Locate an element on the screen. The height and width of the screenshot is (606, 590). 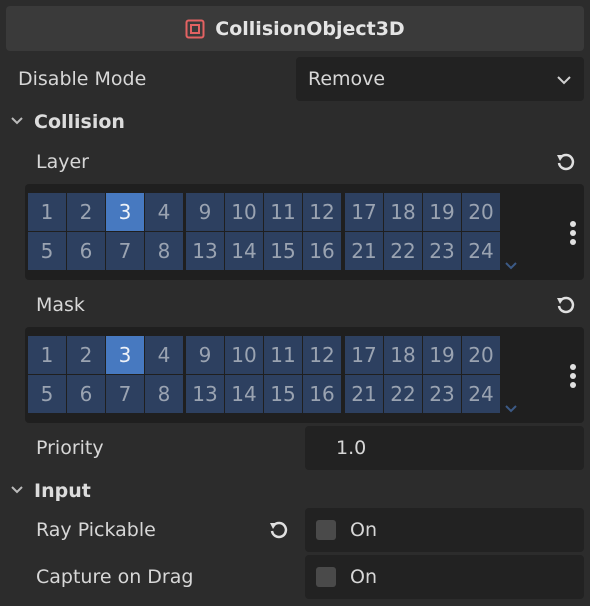
ray-pickable-row: Ray Pickable is located at coordinates (96, 530).